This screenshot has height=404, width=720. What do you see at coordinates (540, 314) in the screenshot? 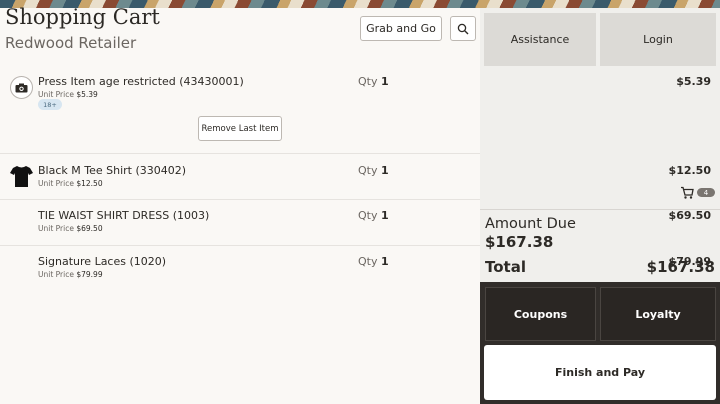
I see `coupons-button: Coupons` at bounding box center [540, 314].